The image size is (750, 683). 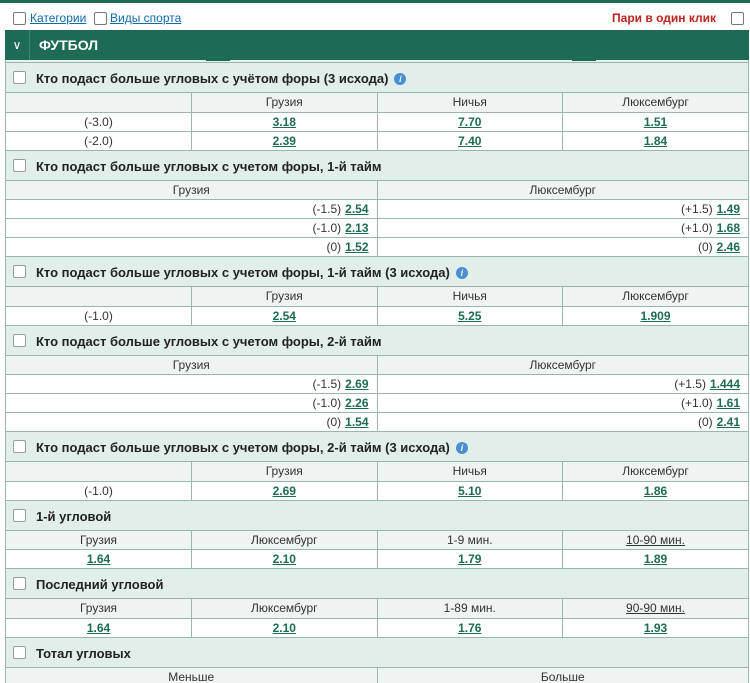 What do you see at coordinates (562, 422) in the screenshot?
I see `odd-cell: (0) 2.41` at bounding box center [562, 422].